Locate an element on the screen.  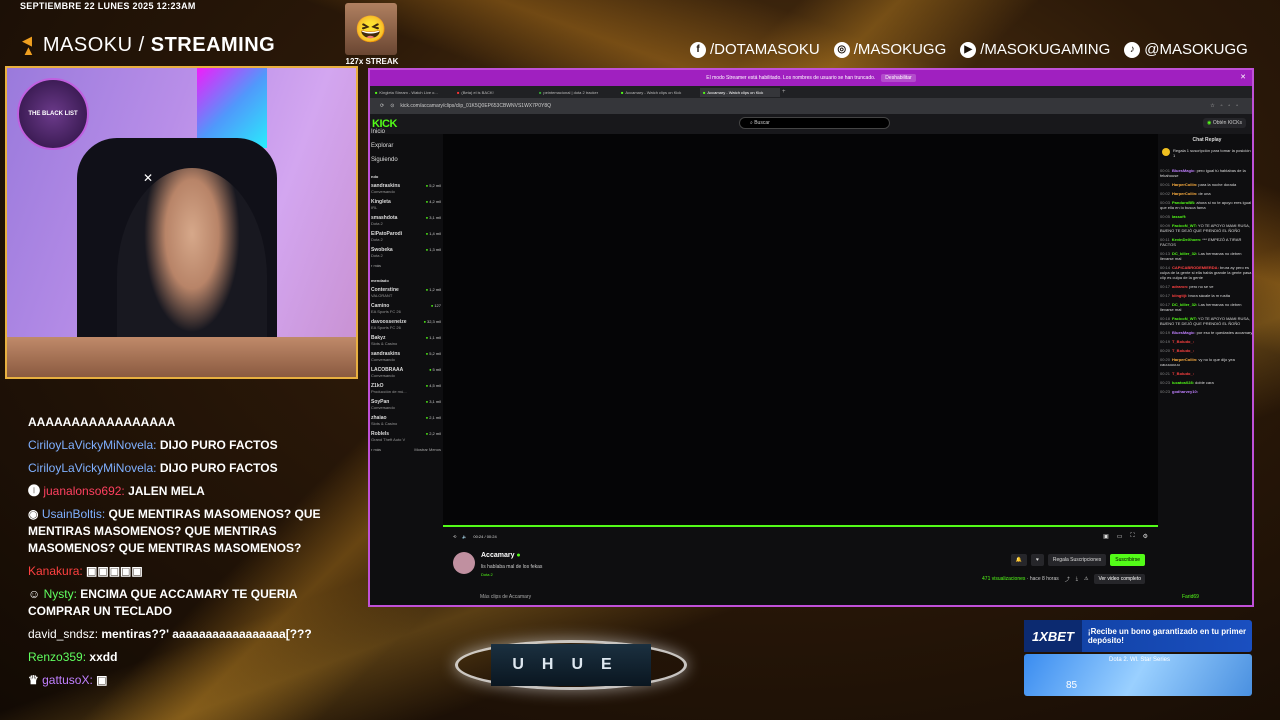
channel-item: SwobekaDota 21,3 mil is located at coordinates (406, 253).